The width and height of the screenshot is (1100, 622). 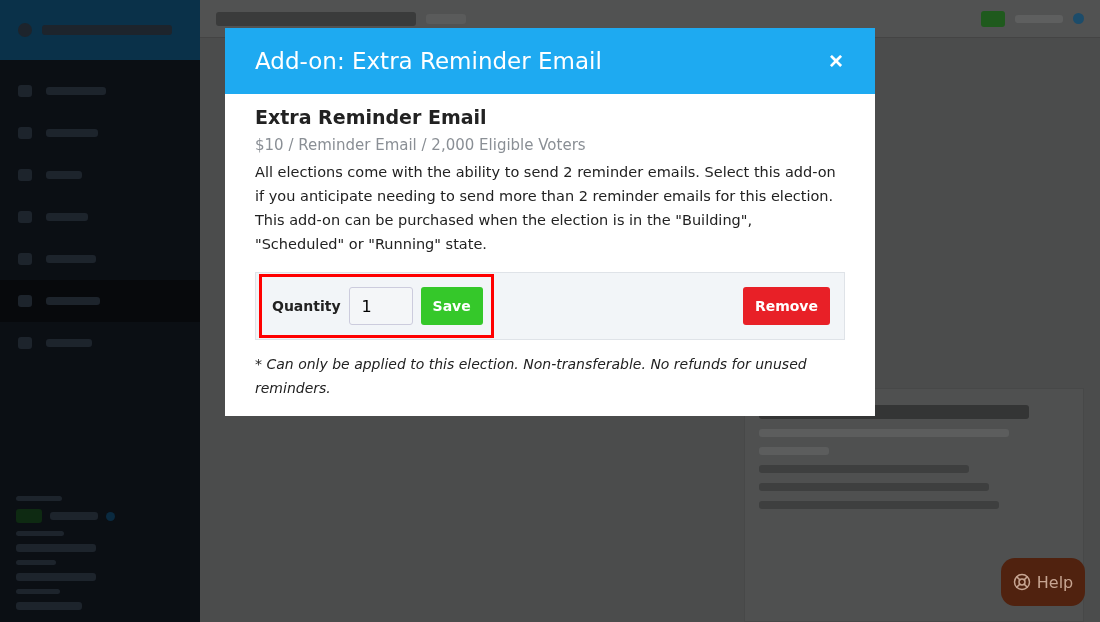 I want to click on close-button: ×, so click(x=836, y=61).